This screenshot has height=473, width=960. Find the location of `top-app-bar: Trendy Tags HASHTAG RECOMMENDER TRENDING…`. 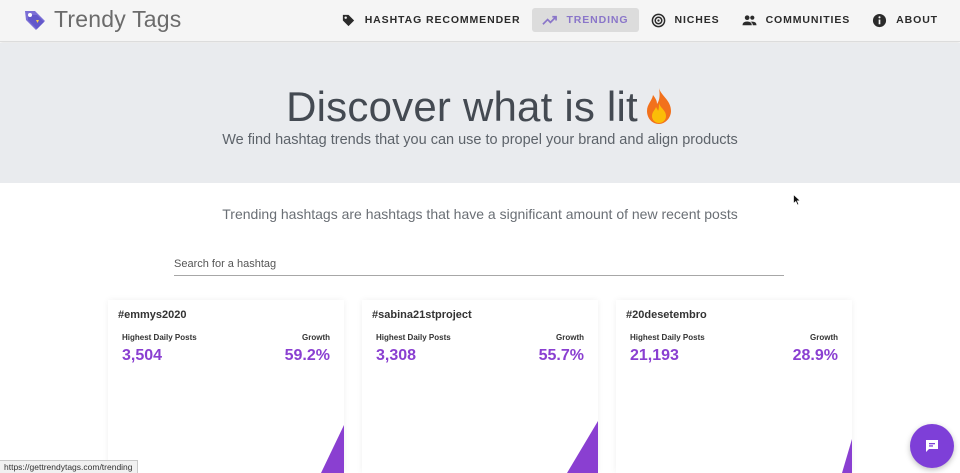

top-app-bar: Trendy Tags HASHTAG RECOMMENDER TRENDING… is located at coordinates (480, 21).